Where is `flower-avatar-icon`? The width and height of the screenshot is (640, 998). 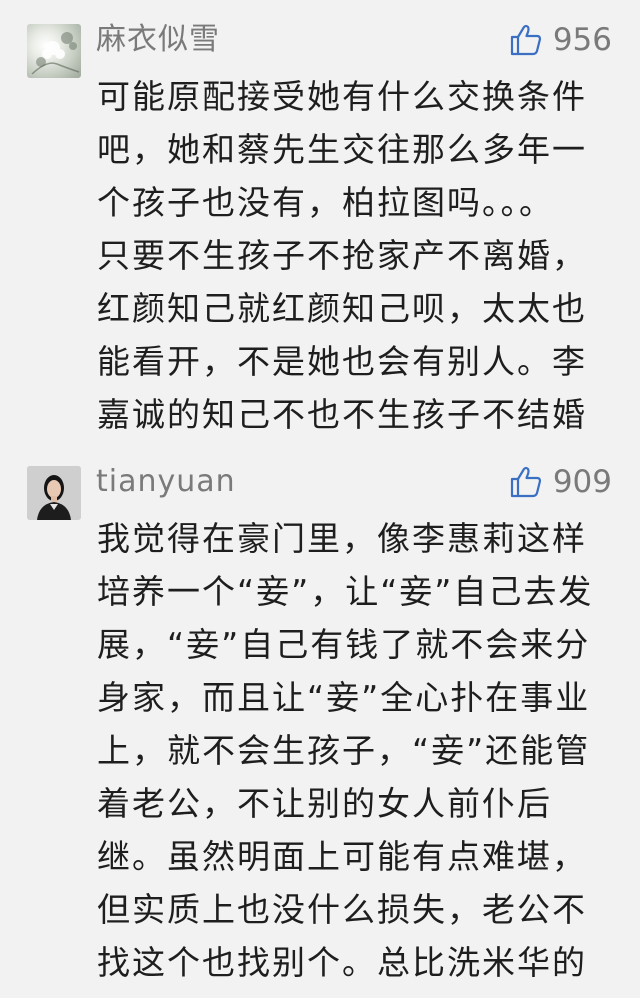 flower-avatar-icon is located at coordinates (55, 53).